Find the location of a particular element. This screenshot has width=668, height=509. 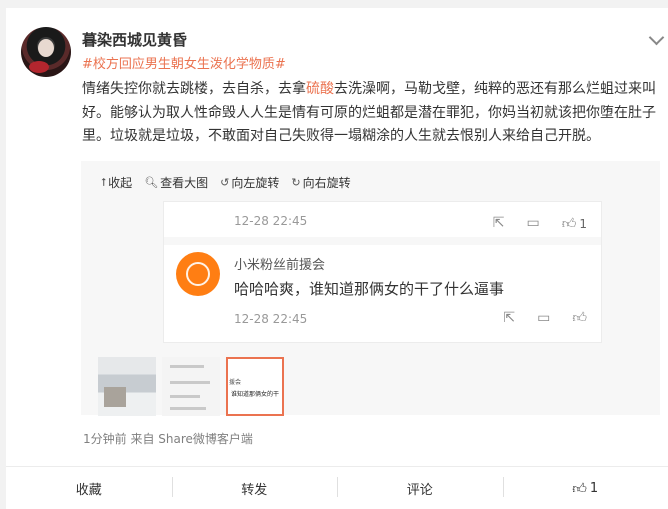

image-action-icons-top: ⇱ ▭ 👍︎ 1 is located at coordinates (540, 222).